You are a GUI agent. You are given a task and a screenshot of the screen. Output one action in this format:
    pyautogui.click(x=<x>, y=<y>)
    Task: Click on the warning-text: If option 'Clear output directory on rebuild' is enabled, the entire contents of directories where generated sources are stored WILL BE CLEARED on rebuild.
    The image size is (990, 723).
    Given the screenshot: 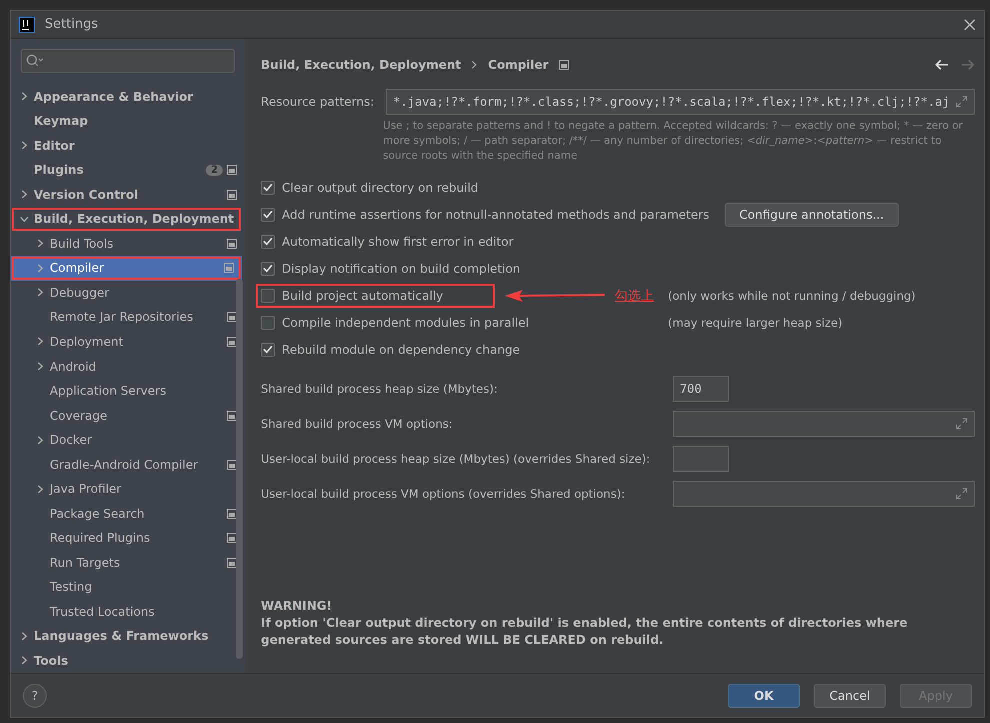 What is the action you would take?
    pyautogui.click(x=585, y=632)
    